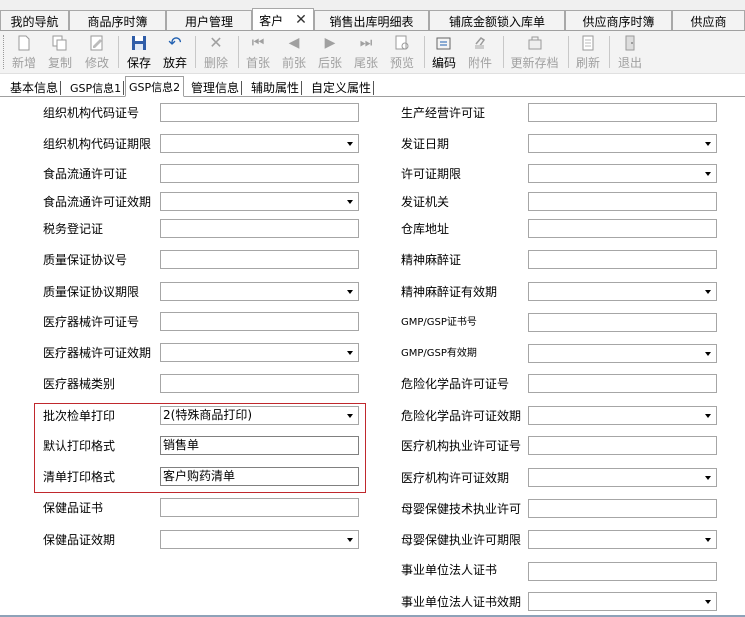 The image size is (745, 617). I want to click on new-button: 新增, so click(24, 53).